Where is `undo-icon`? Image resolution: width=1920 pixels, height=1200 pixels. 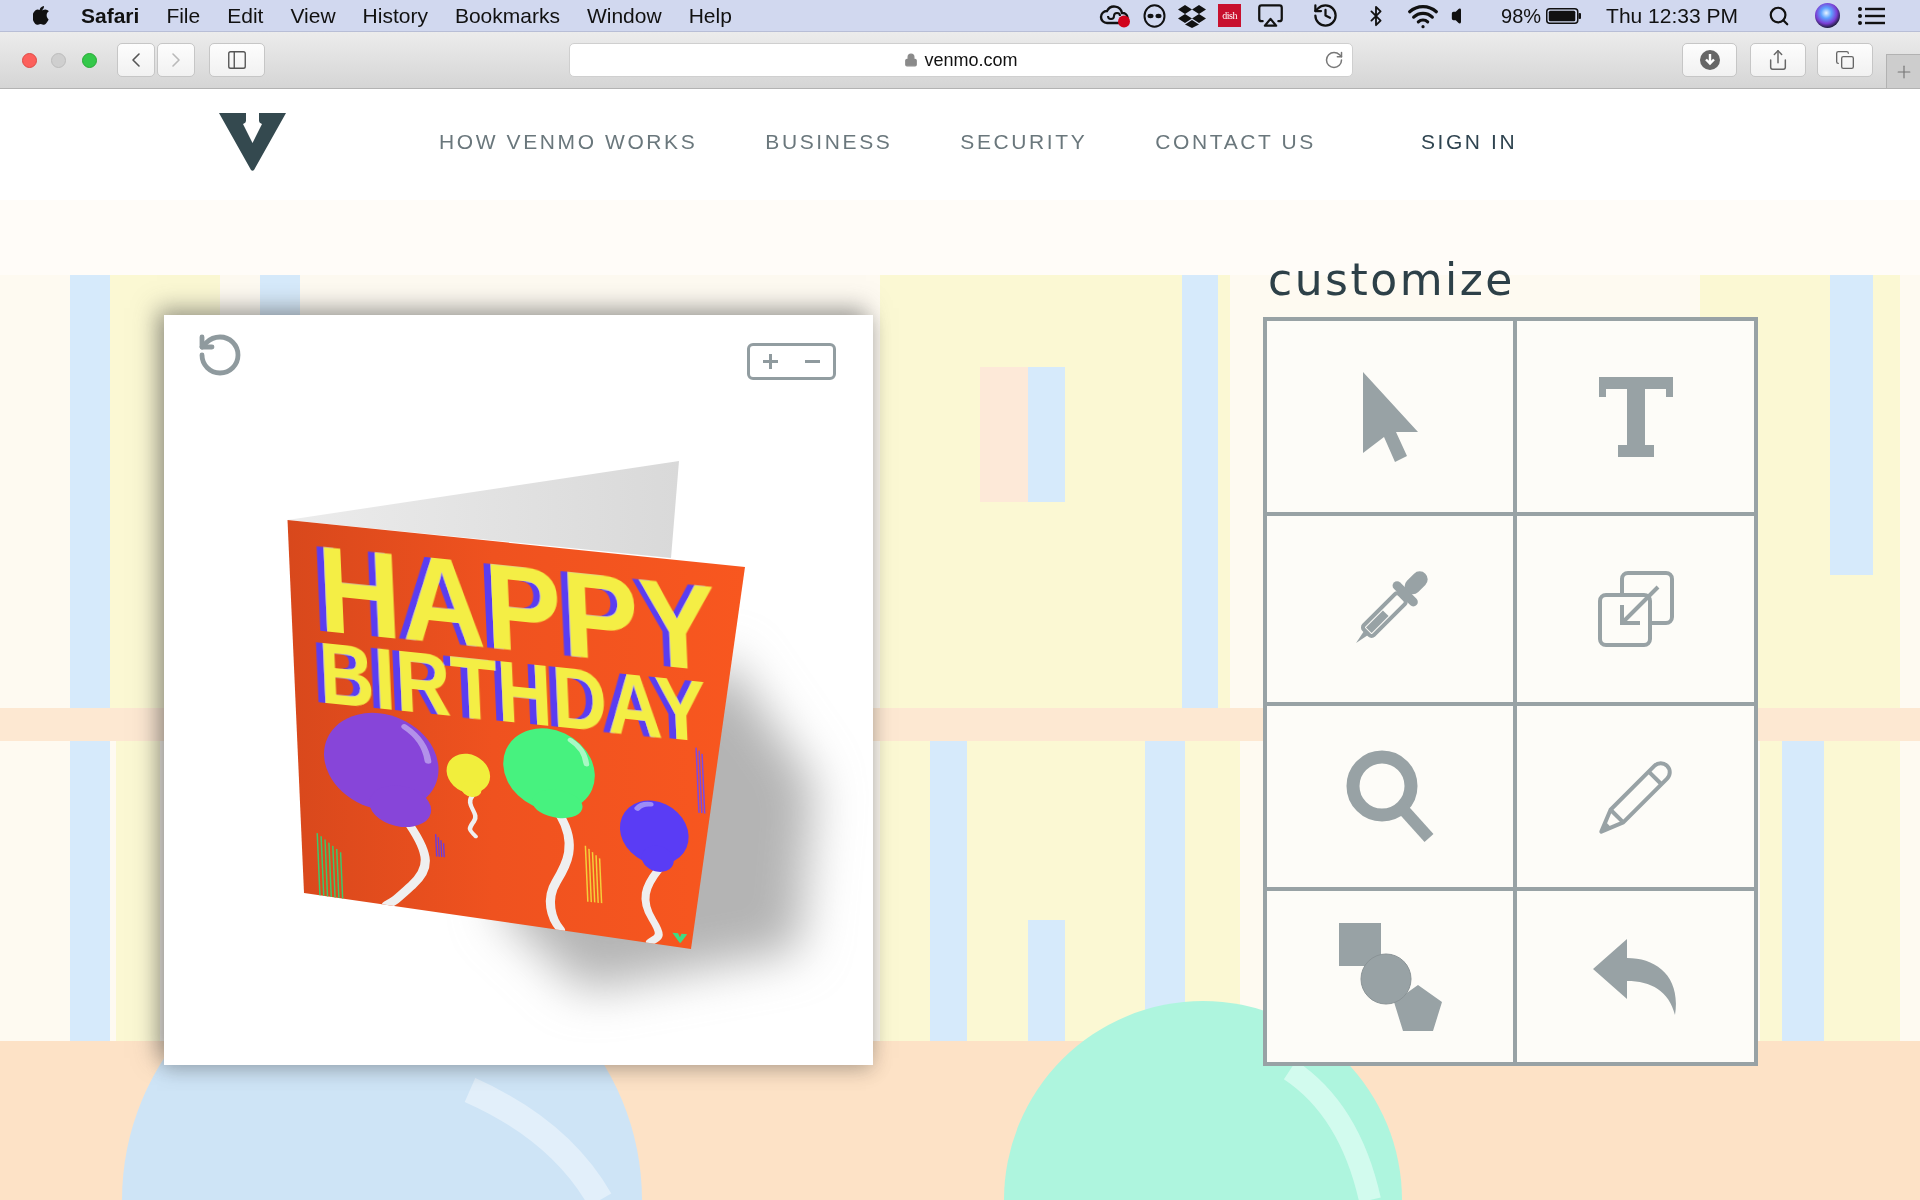
undo-icon is located at coordinates (1635, 976).